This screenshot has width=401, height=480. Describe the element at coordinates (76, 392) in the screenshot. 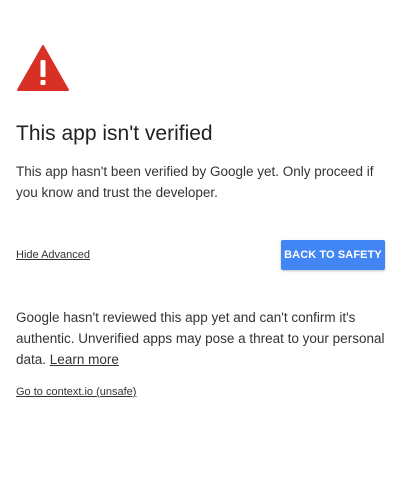

I see `proceed-unsafe-link: Go to context.io (unsafe)` at that location.